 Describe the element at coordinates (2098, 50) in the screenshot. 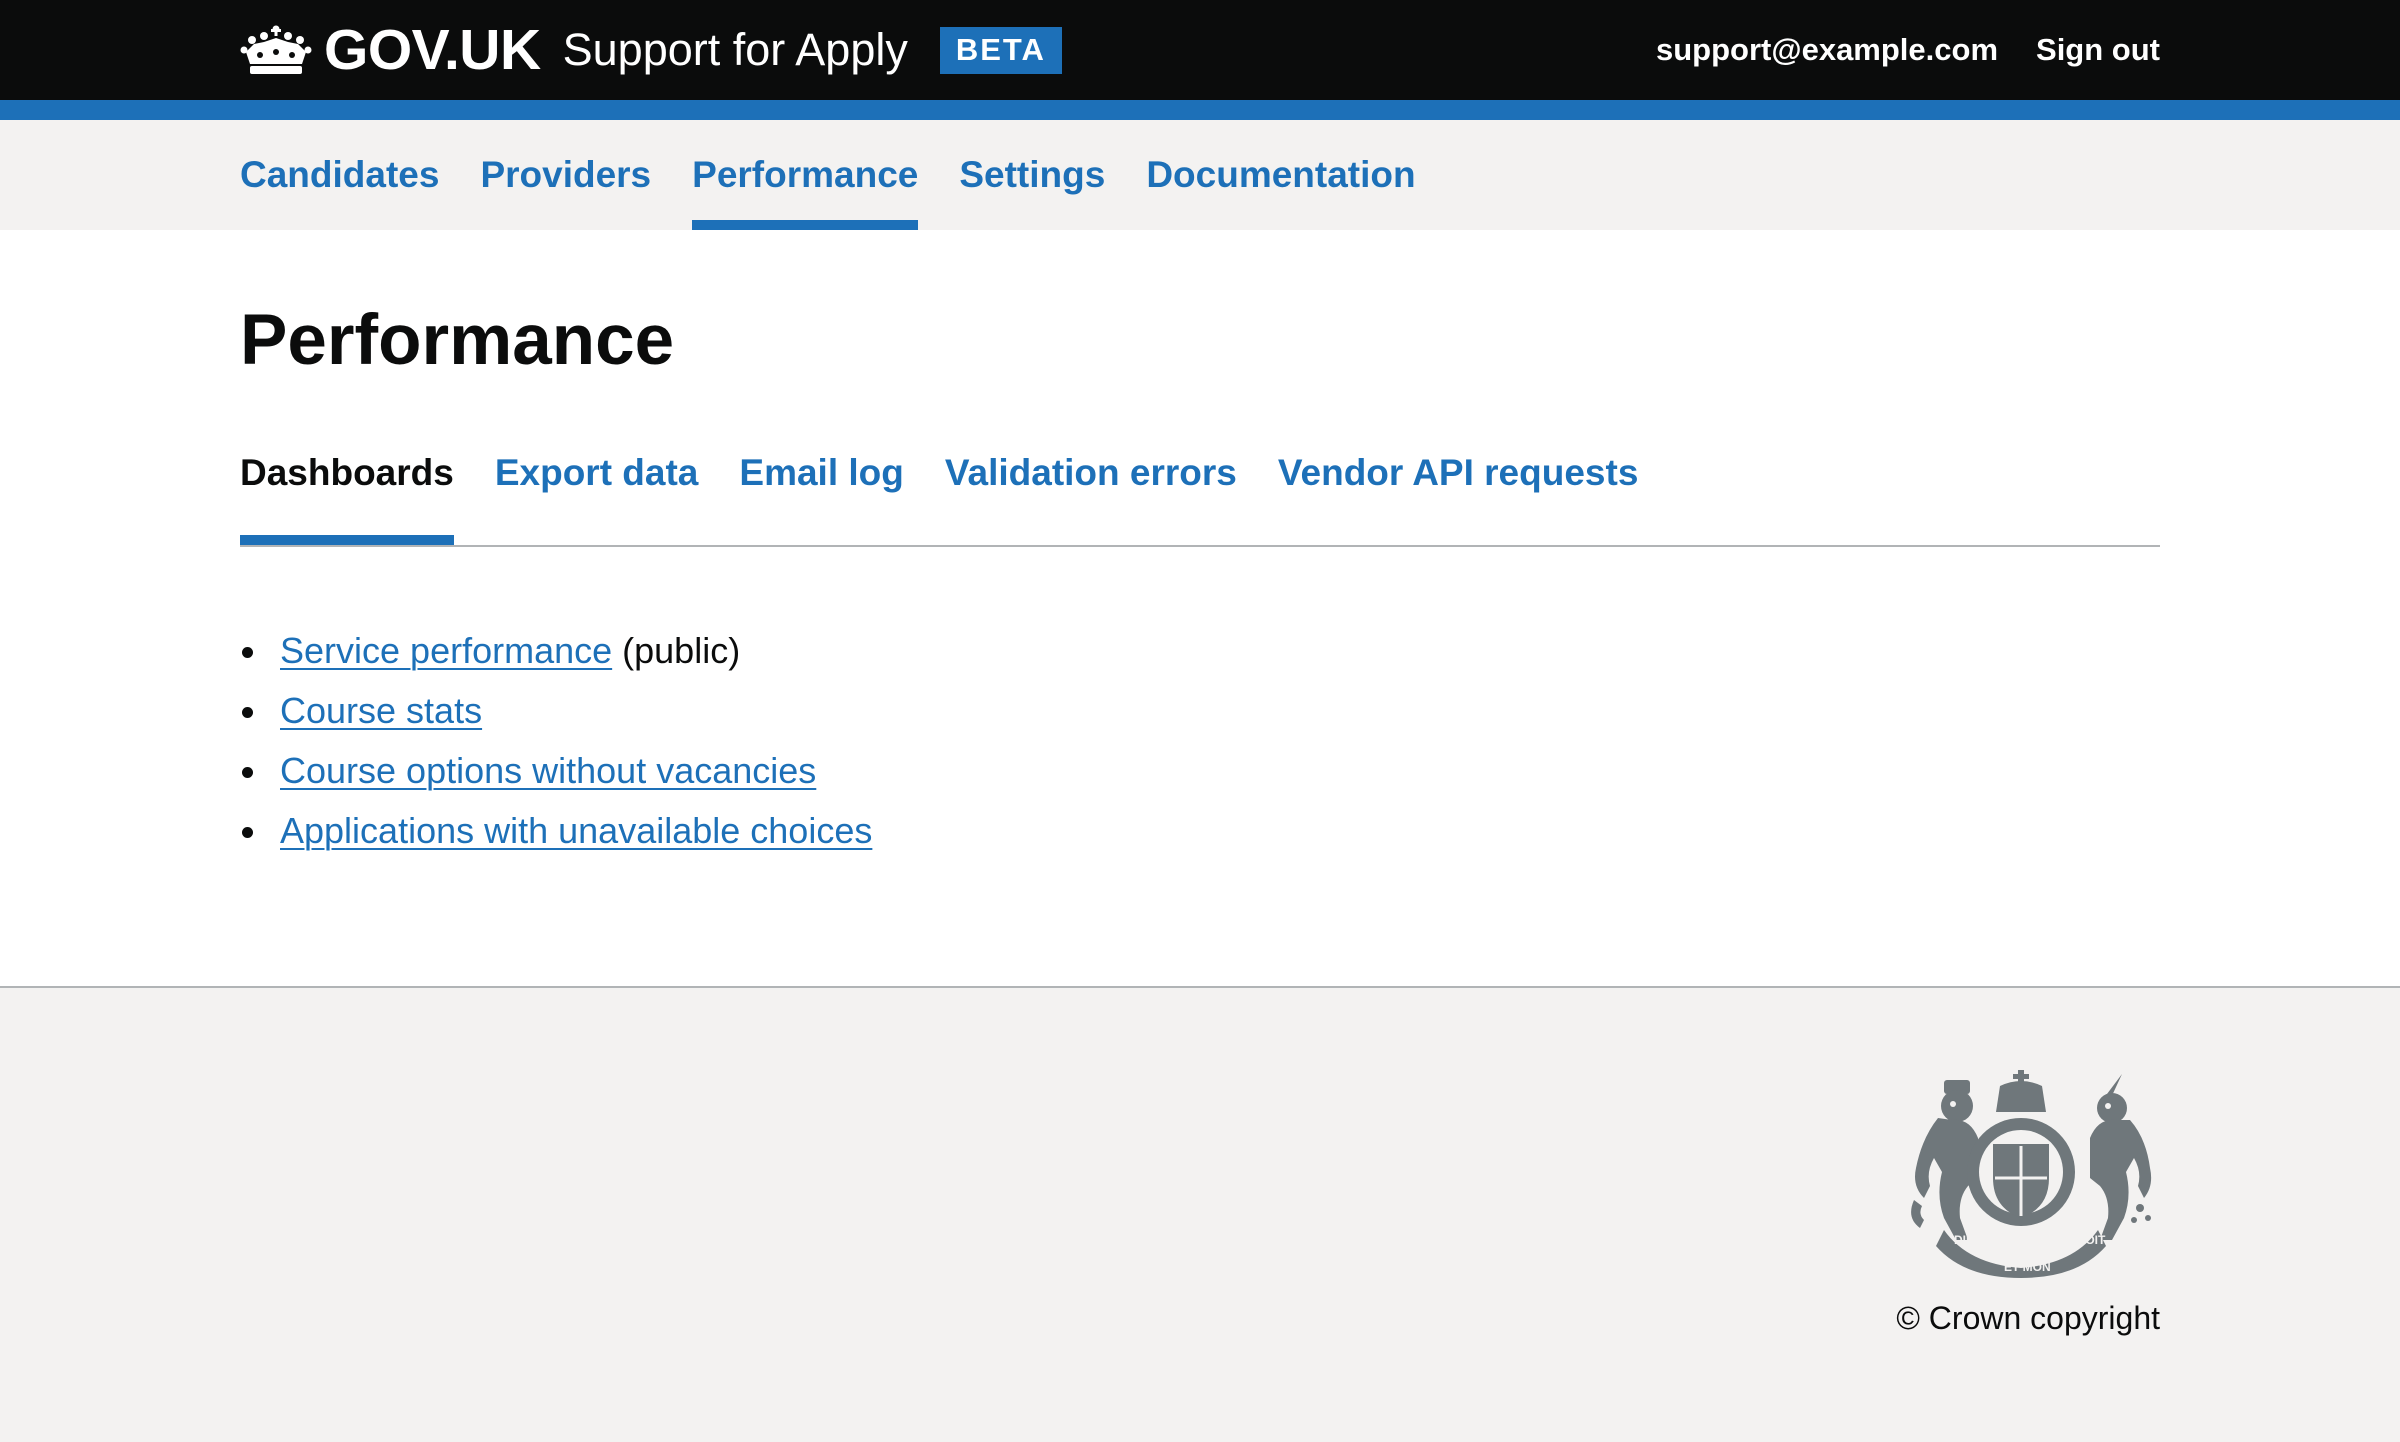

I see `sign-out-link: Sign out` at that location.